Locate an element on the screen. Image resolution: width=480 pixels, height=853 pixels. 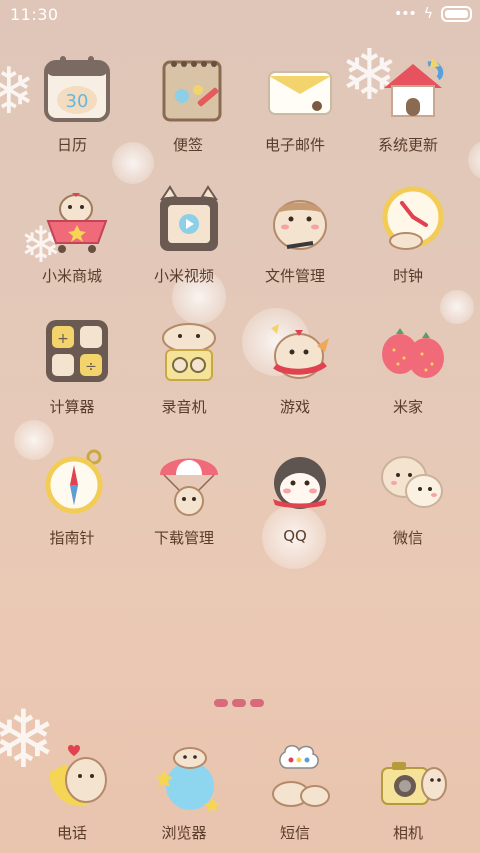
app-label: 系统更新 is located at coordinates (407, 145).